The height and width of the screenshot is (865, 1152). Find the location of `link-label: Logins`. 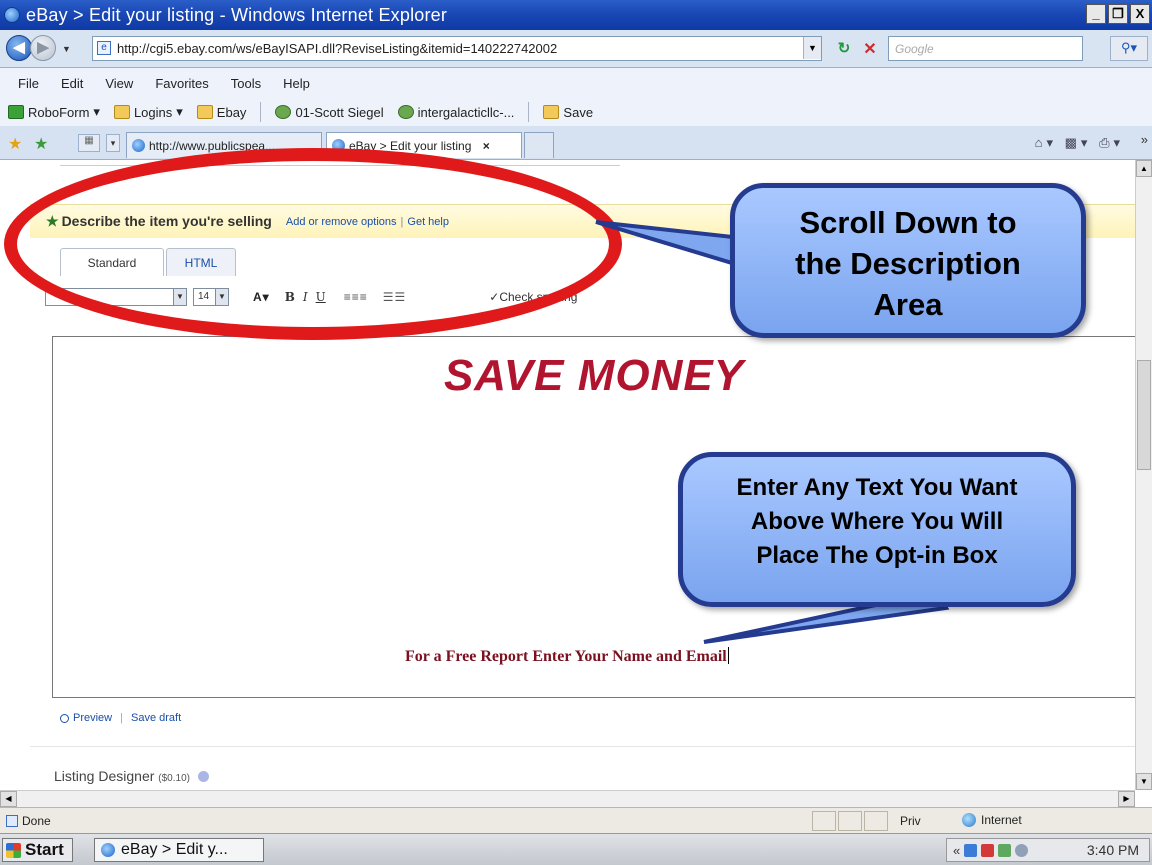

link-label: Logins is located at coordinates (153, 112).